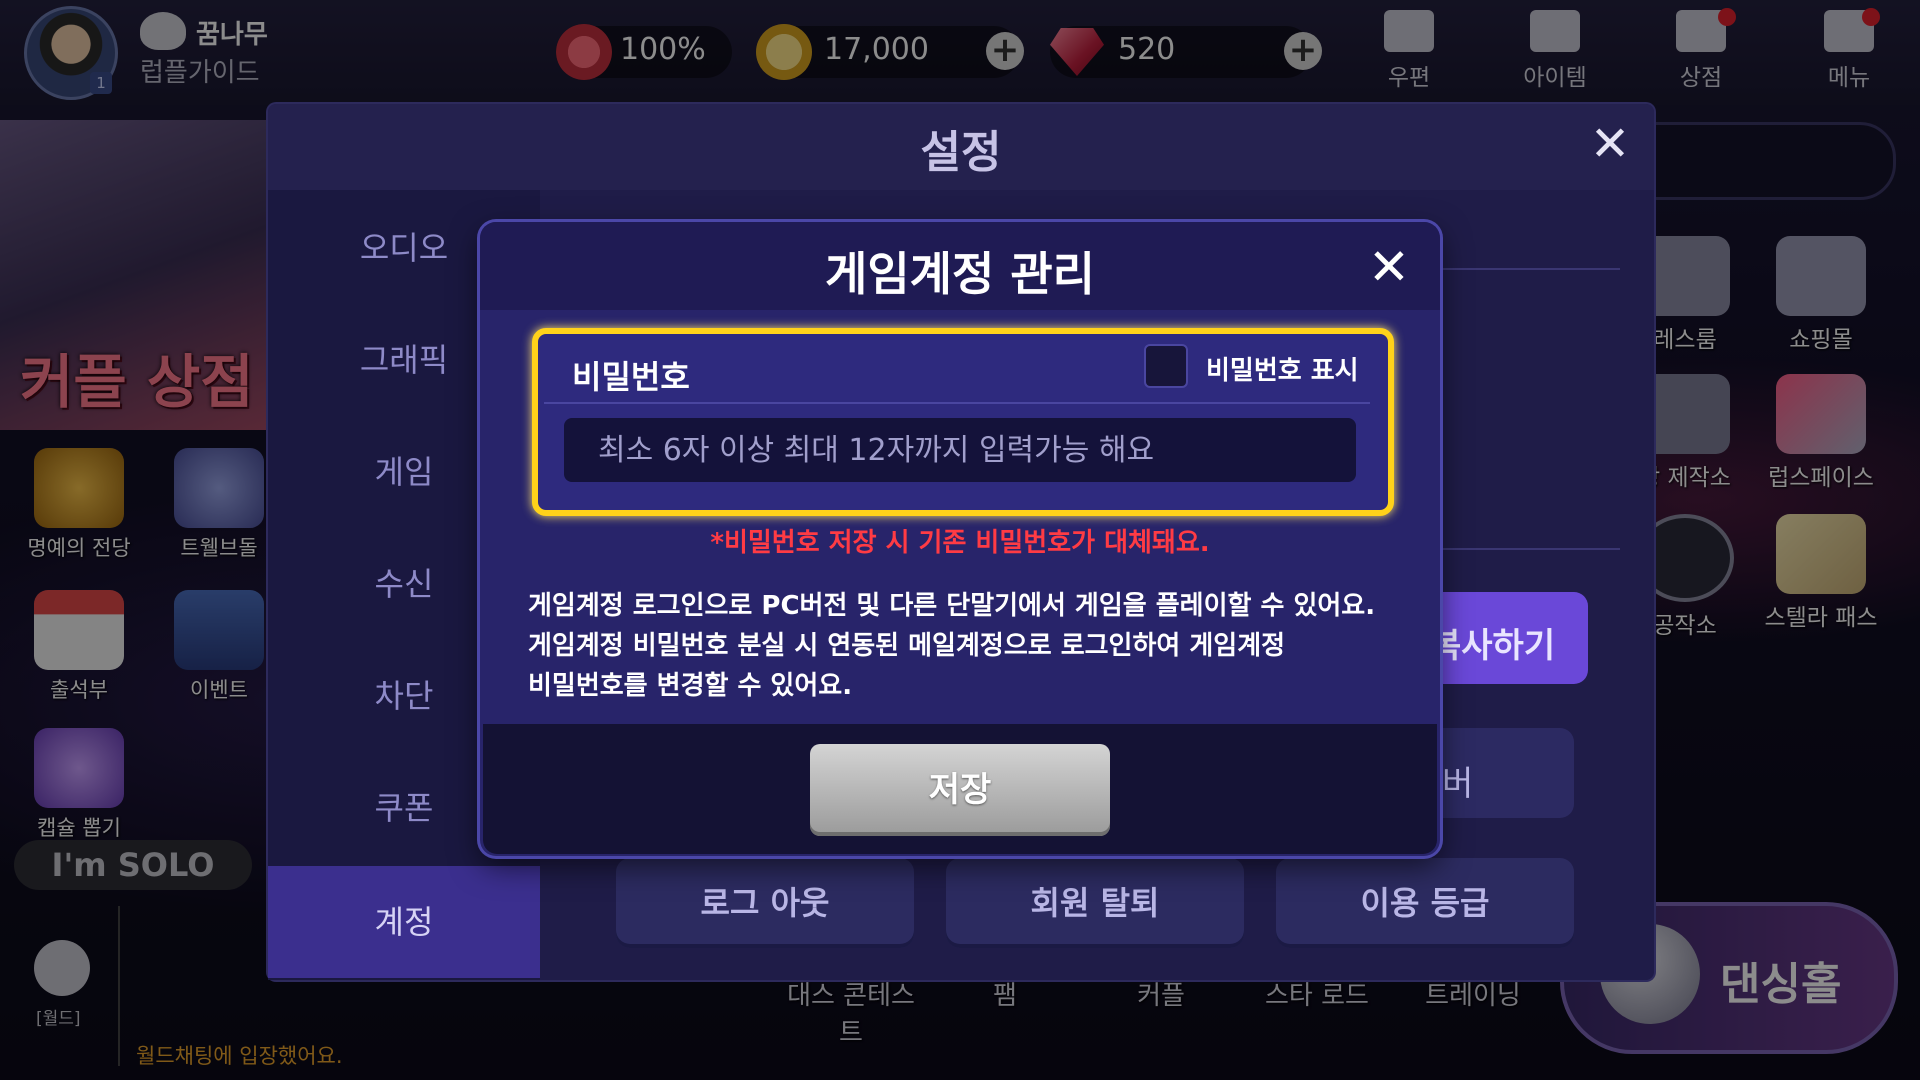  What do you see at coordinates (1493, 646) in the screenshot?
I see `copy-button-label: 복사하기` at bounding box center [1493, 646].